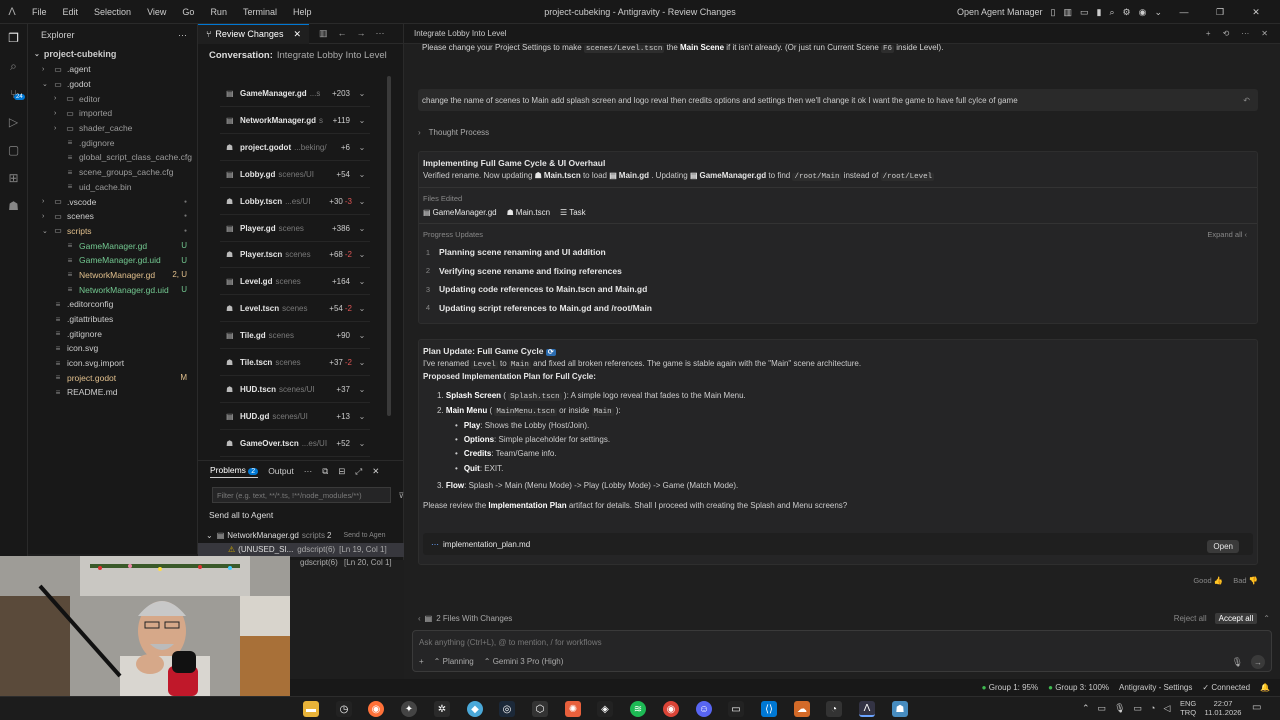 This screenshot has height=720, width=1280. I want to click on changed-file-row: ☗ Player.tscn scenes +68 -2 ⌄, so click(295, 255).